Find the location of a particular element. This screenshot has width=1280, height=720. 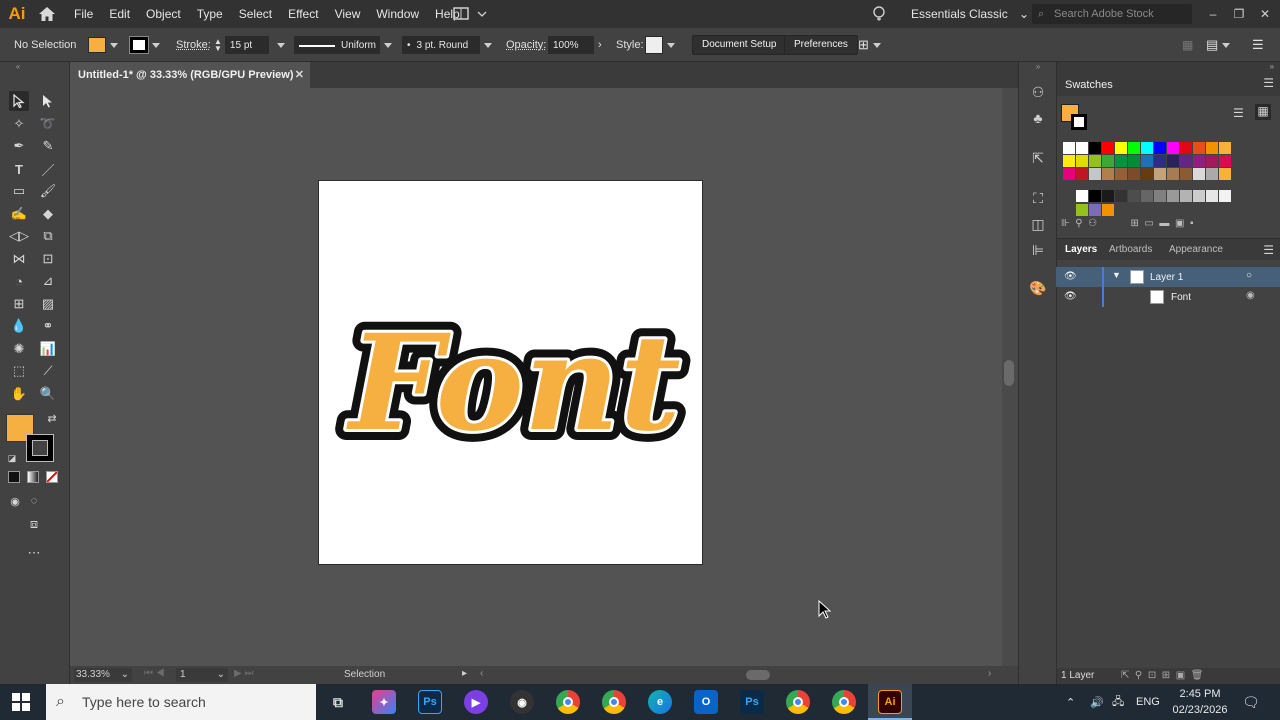

photoshop-icon: Ps is located at coordinates (430, 702).